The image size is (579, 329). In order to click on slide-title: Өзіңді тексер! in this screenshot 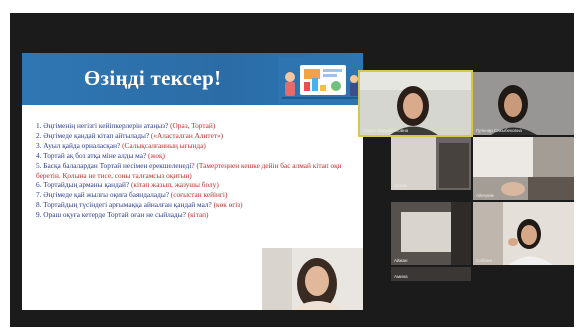, I will do `click(153, 78)`.